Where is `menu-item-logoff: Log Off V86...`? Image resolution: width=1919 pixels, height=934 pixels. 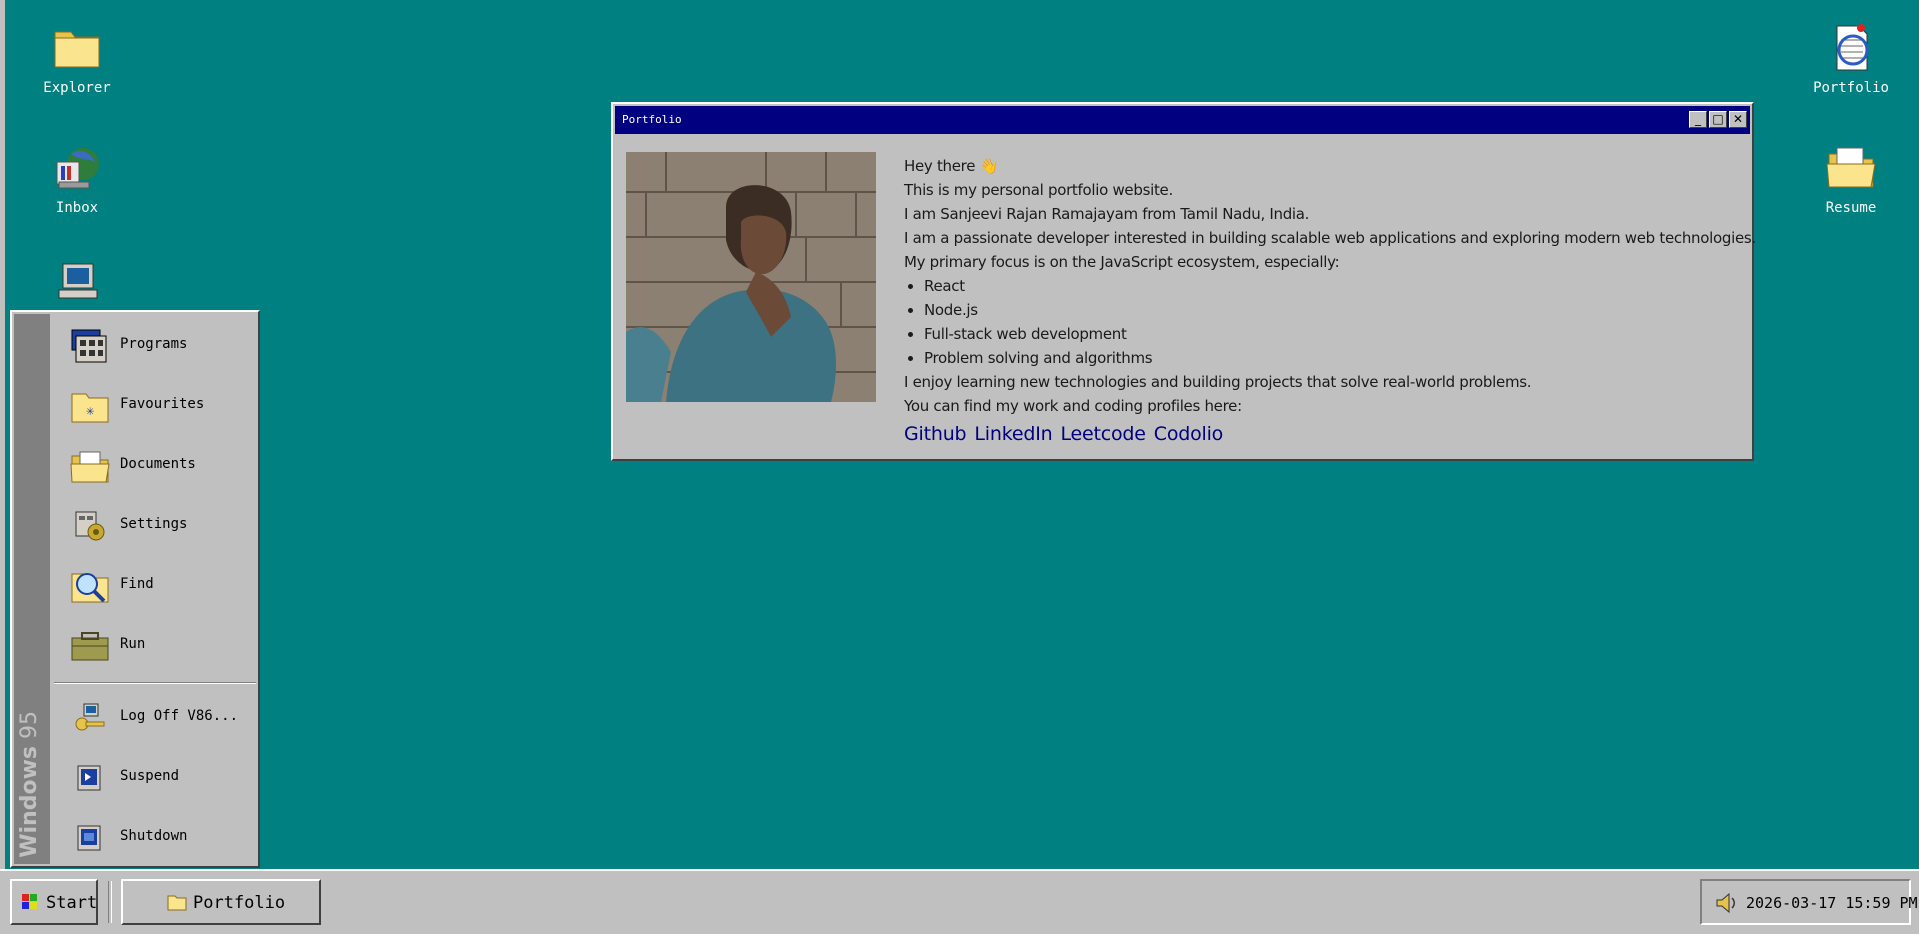
menu-item-logoff: Log Off V86... is located at coordinates (158, 716).